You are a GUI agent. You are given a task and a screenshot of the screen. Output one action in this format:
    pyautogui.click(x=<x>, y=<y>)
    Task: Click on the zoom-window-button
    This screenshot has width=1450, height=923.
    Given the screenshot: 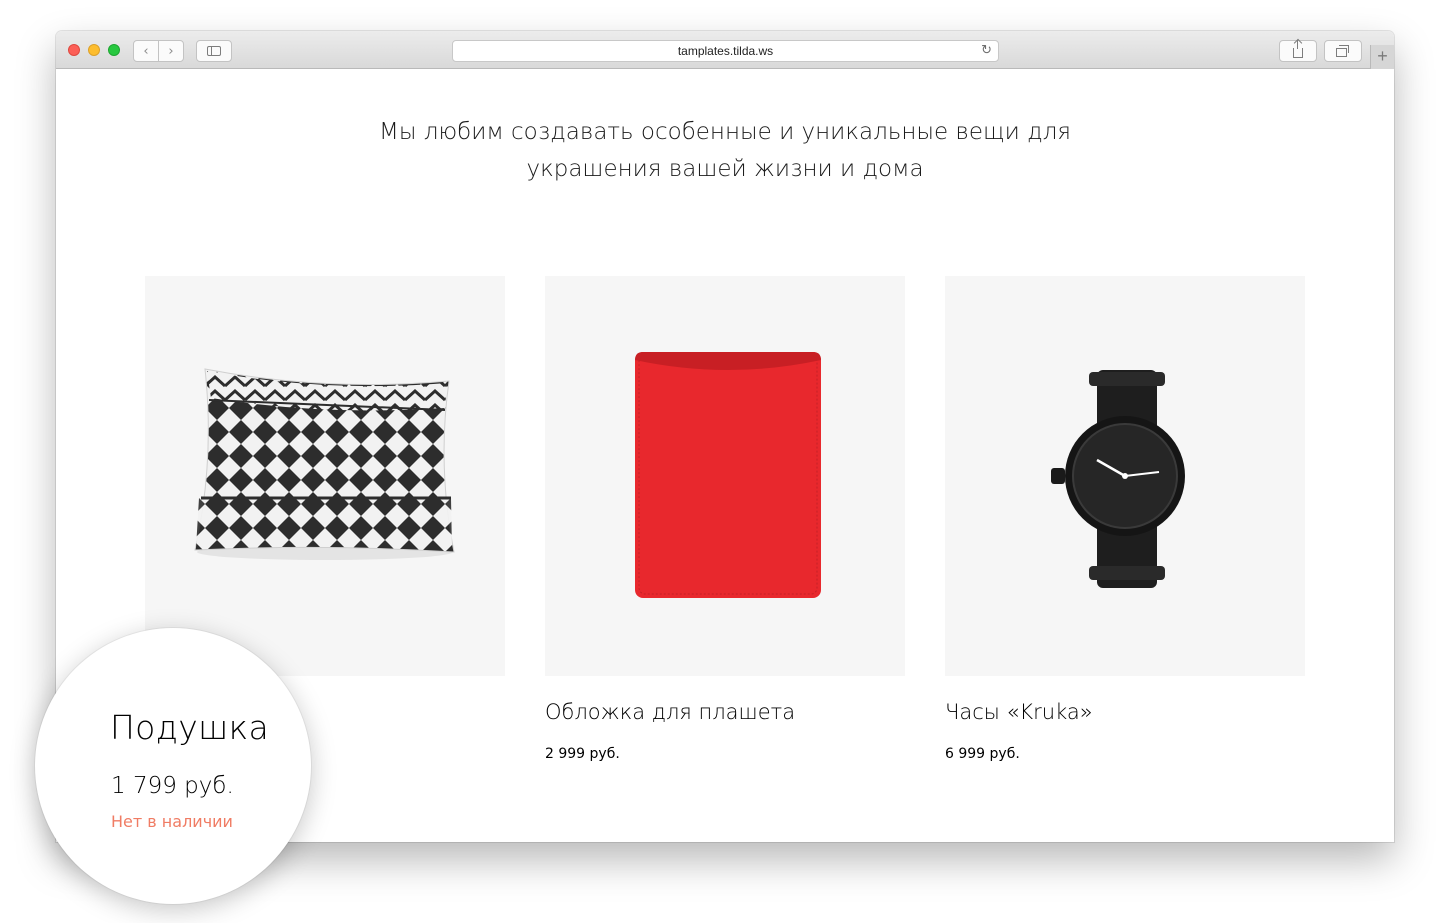 What is the action you would take?
    pyautogui.click(x=114, y=50)
    